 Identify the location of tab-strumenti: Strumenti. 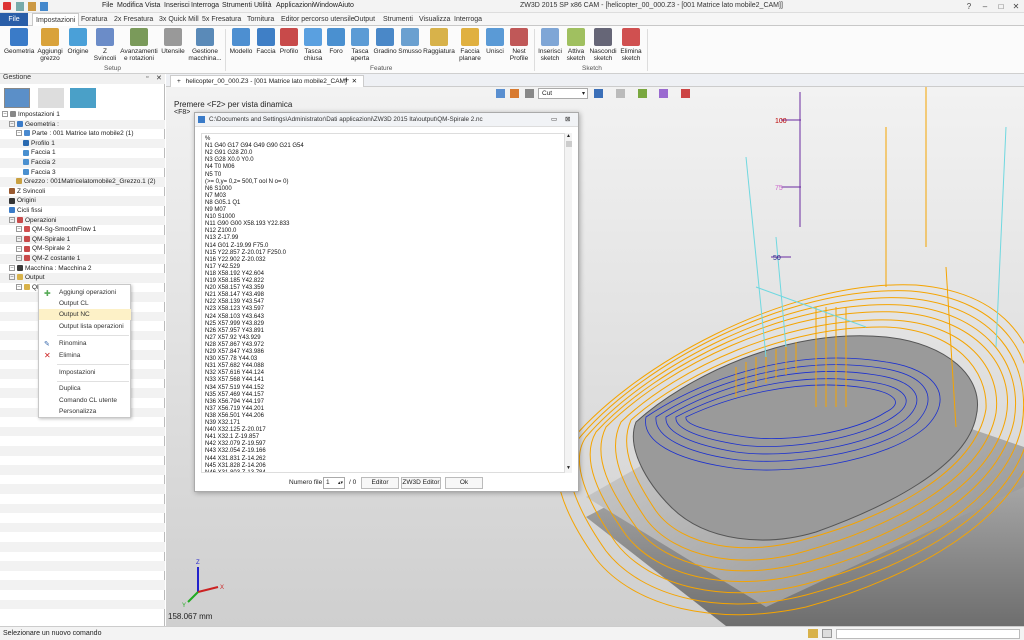
(398, 19).